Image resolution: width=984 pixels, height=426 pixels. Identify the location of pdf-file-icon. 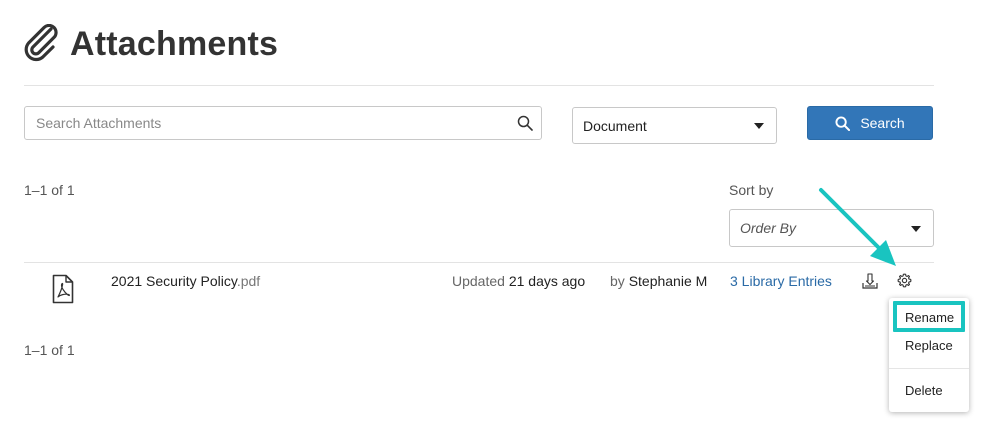
(63, 289).